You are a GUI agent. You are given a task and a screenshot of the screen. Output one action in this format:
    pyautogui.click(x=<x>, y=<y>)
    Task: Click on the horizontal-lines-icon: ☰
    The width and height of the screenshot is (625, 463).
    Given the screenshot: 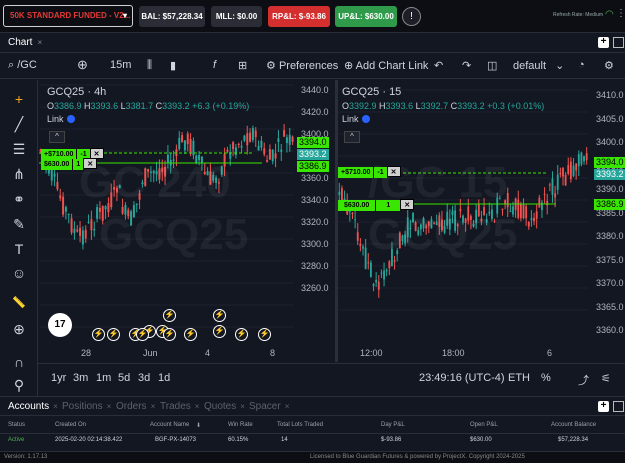 What is the action you would take?
    pyautogui.click(x=19, y=149)
    